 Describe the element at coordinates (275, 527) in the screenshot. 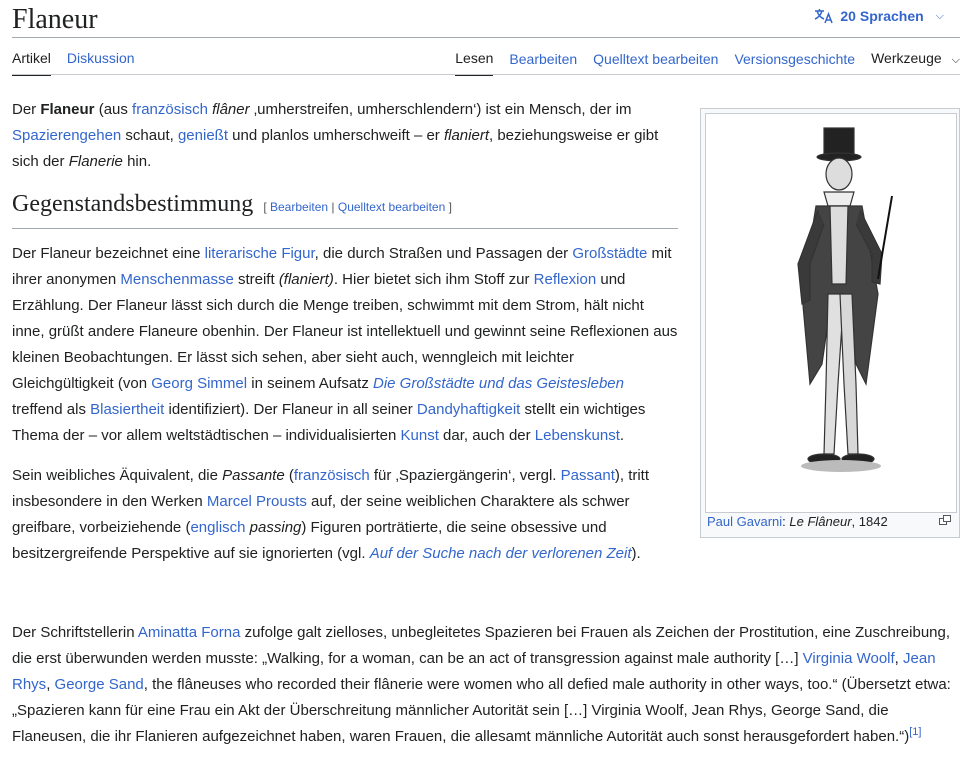

I see `italic-term: passing` at that location.